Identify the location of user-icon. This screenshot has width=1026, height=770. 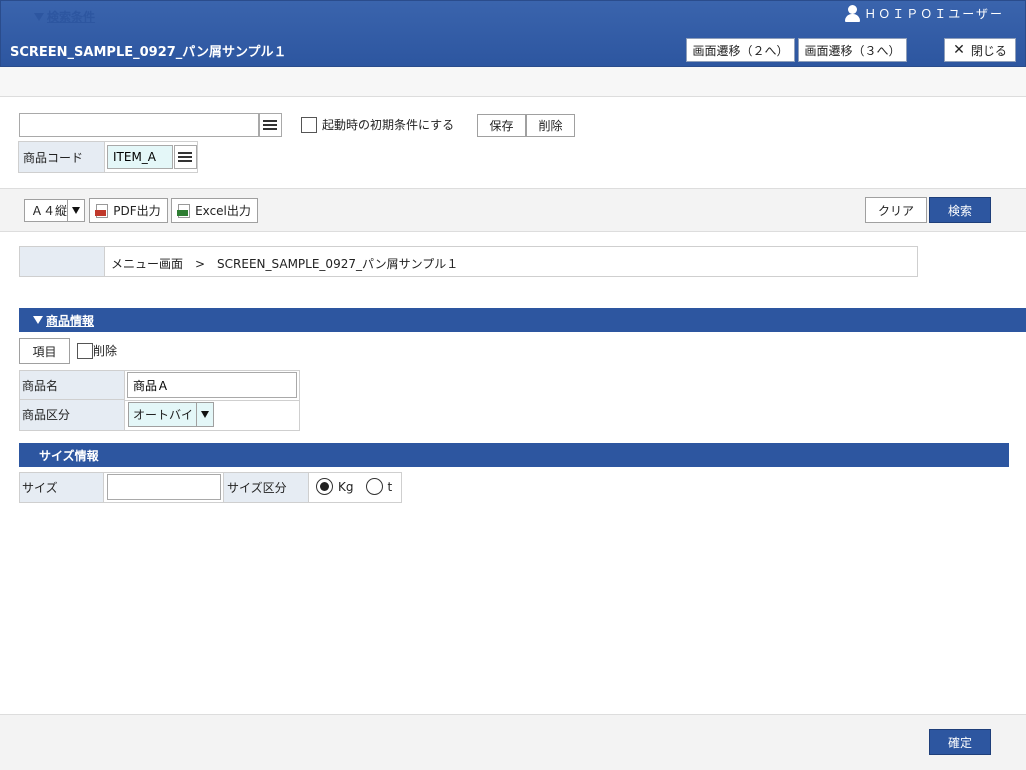
(853, 13).